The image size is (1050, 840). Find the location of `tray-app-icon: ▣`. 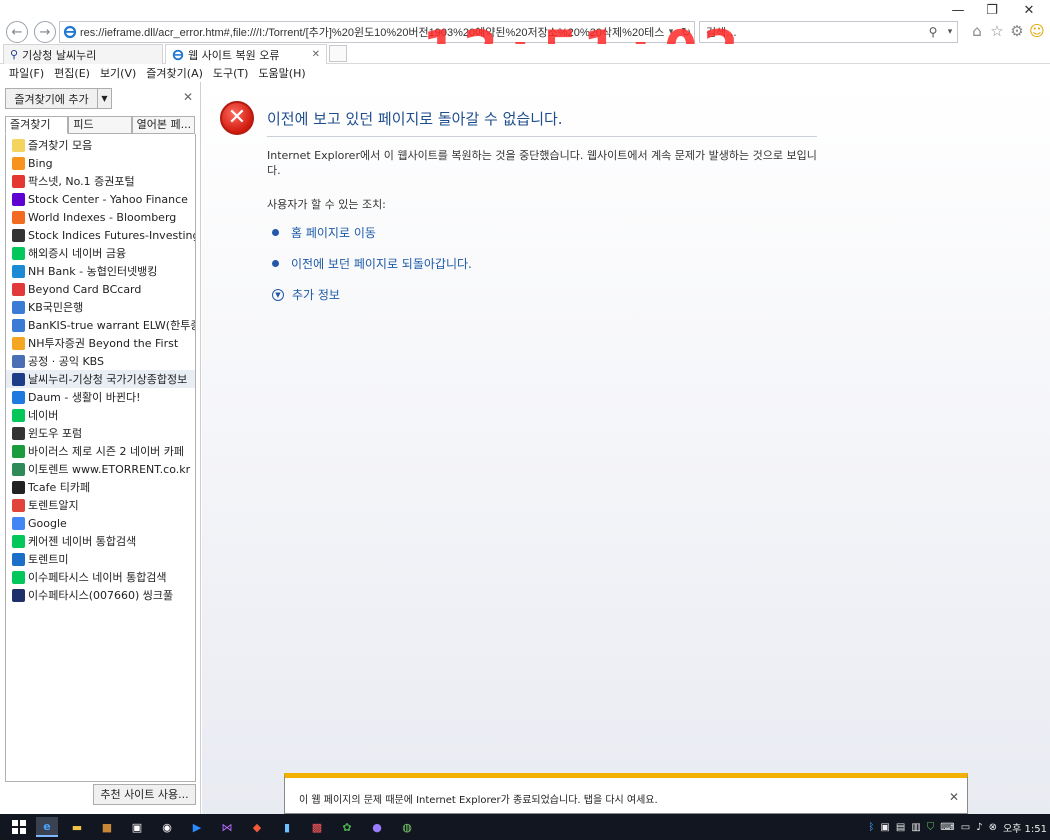

tray-app-icon: ▣ is located at coordinates (884, 827).